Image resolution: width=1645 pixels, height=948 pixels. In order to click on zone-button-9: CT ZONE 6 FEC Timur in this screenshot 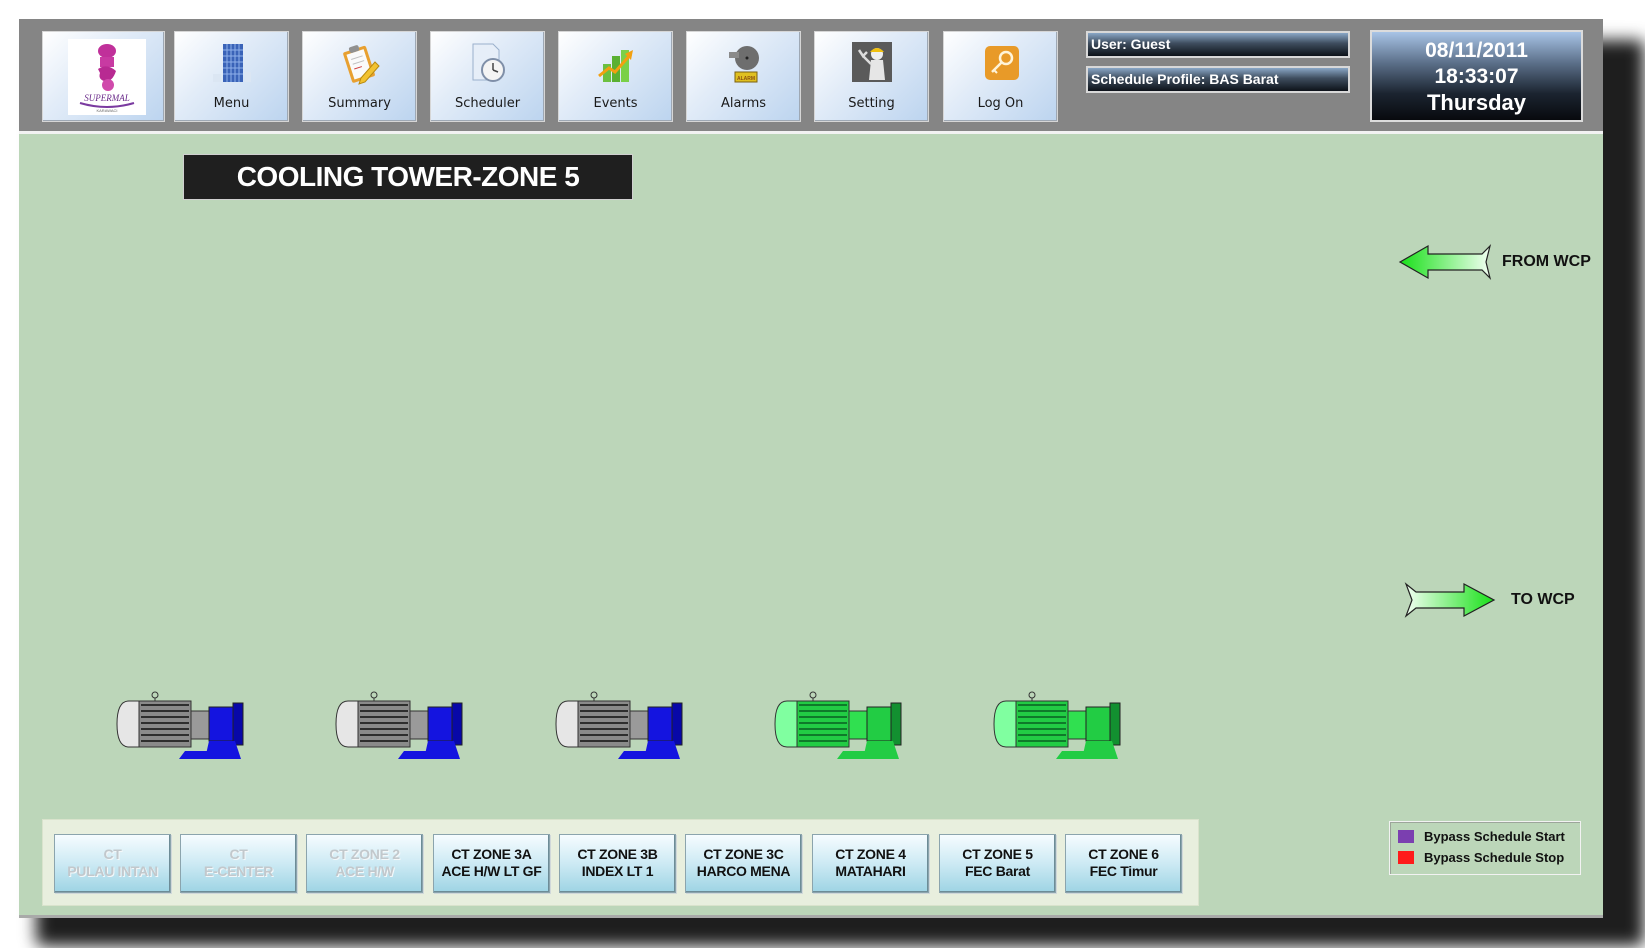, I will do `click(1123, 863)`.